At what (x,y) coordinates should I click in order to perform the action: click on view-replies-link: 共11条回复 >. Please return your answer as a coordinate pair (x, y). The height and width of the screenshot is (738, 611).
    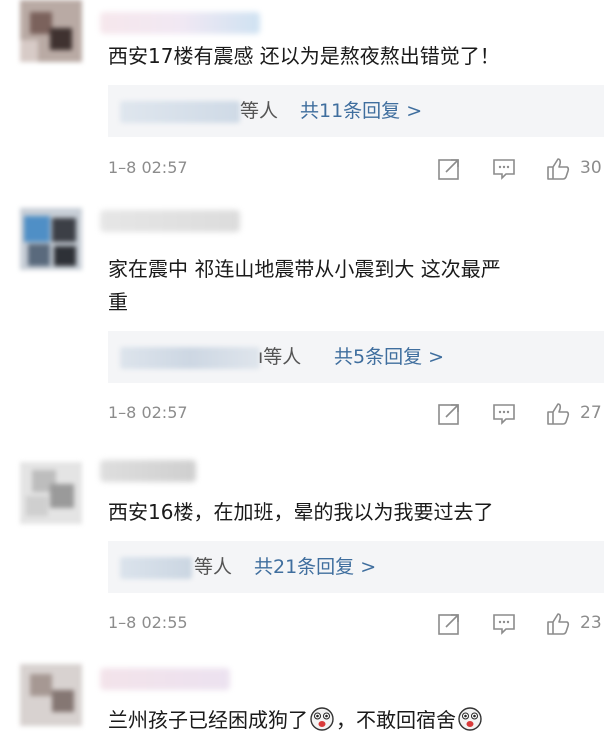
    Looking at the image, I should click on (361, 111).